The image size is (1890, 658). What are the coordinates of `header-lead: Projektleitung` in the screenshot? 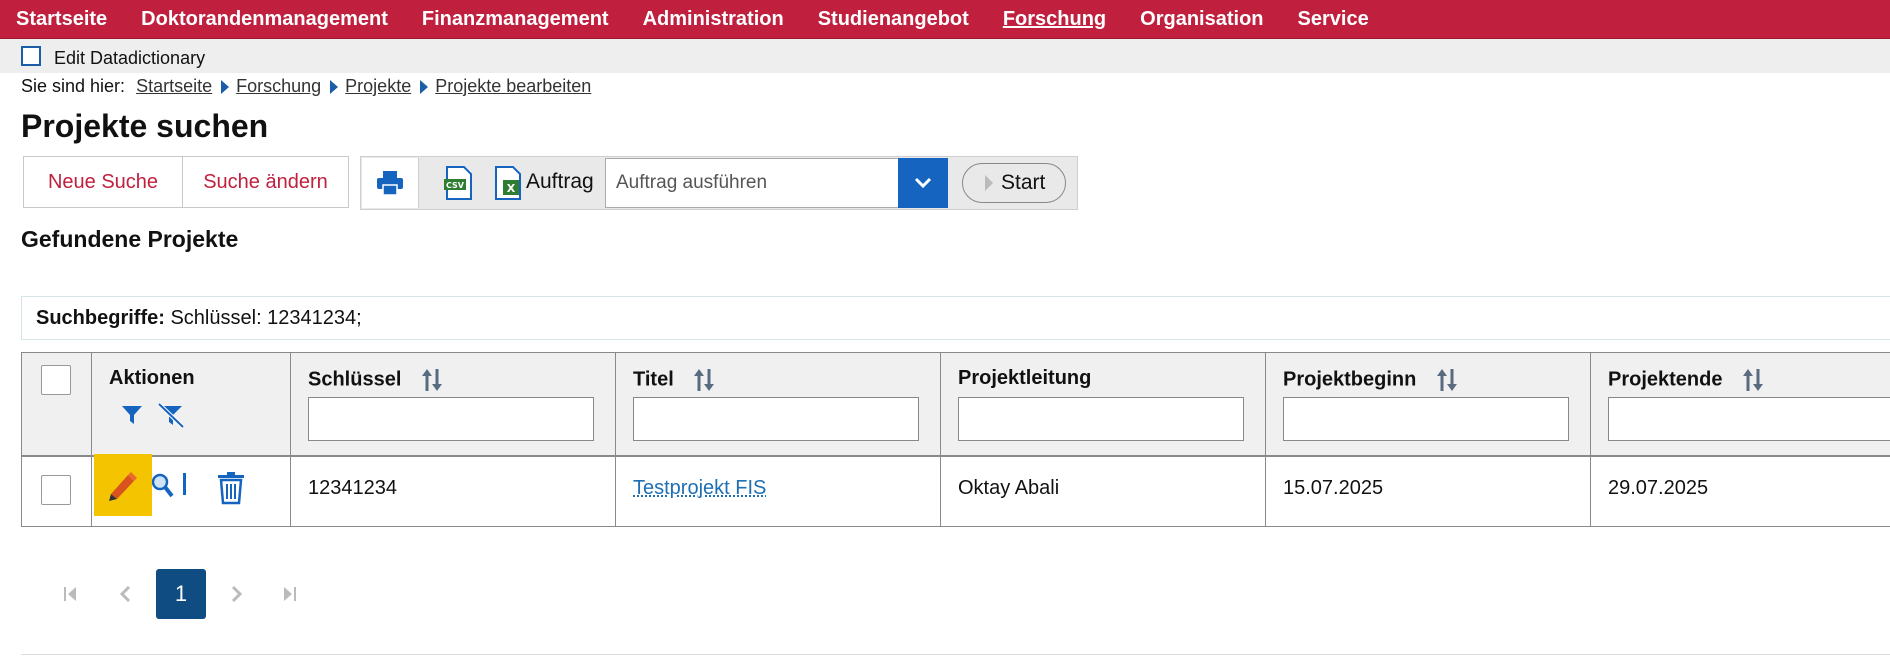 It's located at (1103, 405).